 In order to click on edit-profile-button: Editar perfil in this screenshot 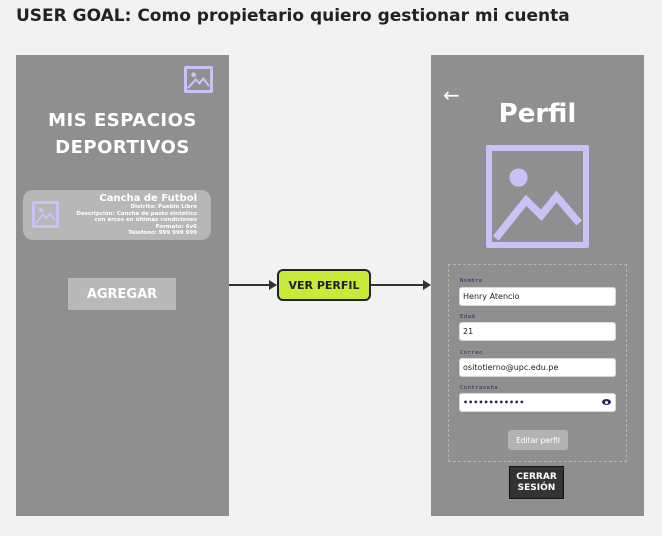, I will do `click(538, 440)`.